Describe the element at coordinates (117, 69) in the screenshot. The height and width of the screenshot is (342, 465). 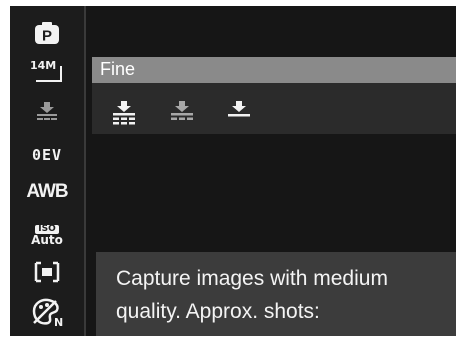
I see `selected-quality-label: Fine` at that location.